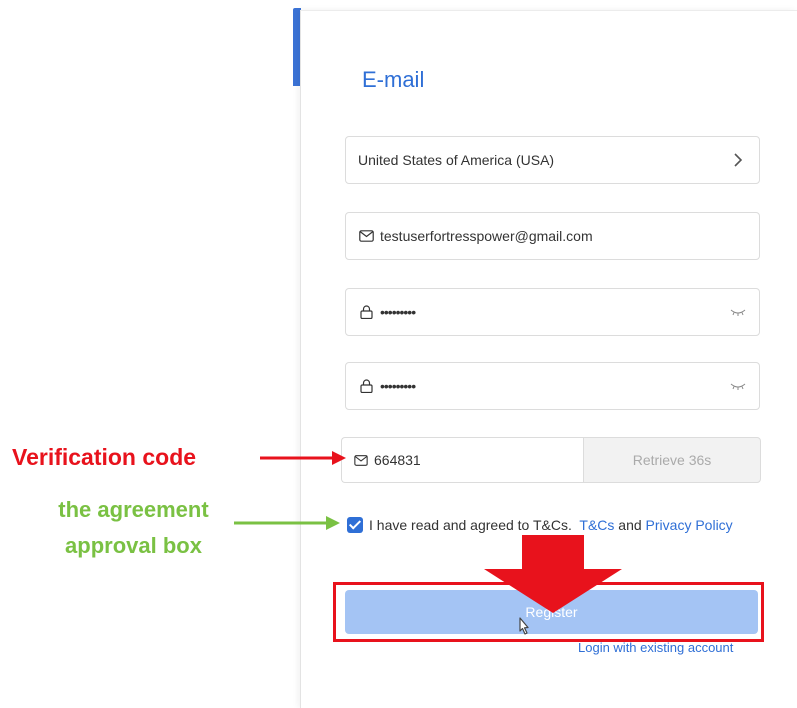 Image resolution: width=797 pixels, height=708 pixels. Describe the element at coordinates (689, 525) in the screenshot. I see `privacy-policy-link: Privacy Policy` at that location.